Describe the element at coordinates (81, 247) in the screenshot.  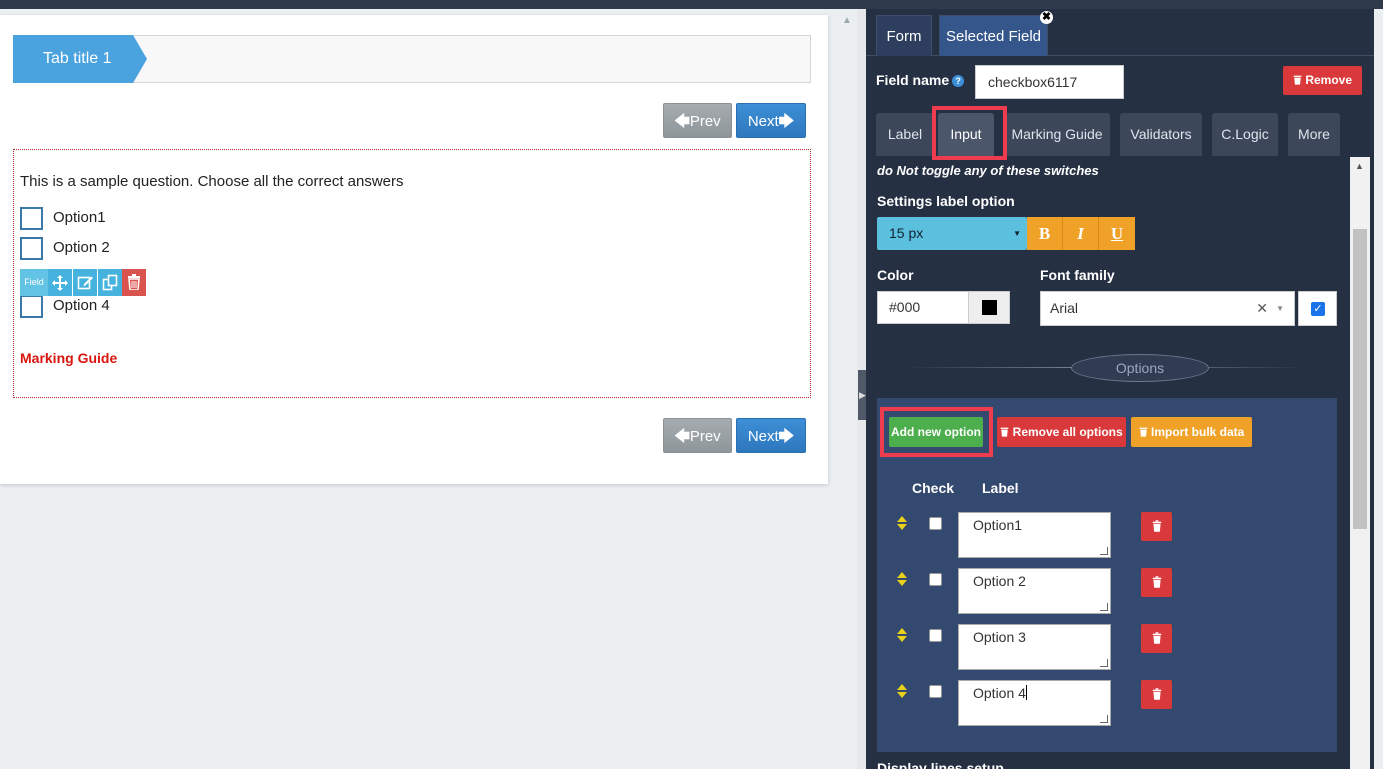
I see `option-label: Option 2` at that location.